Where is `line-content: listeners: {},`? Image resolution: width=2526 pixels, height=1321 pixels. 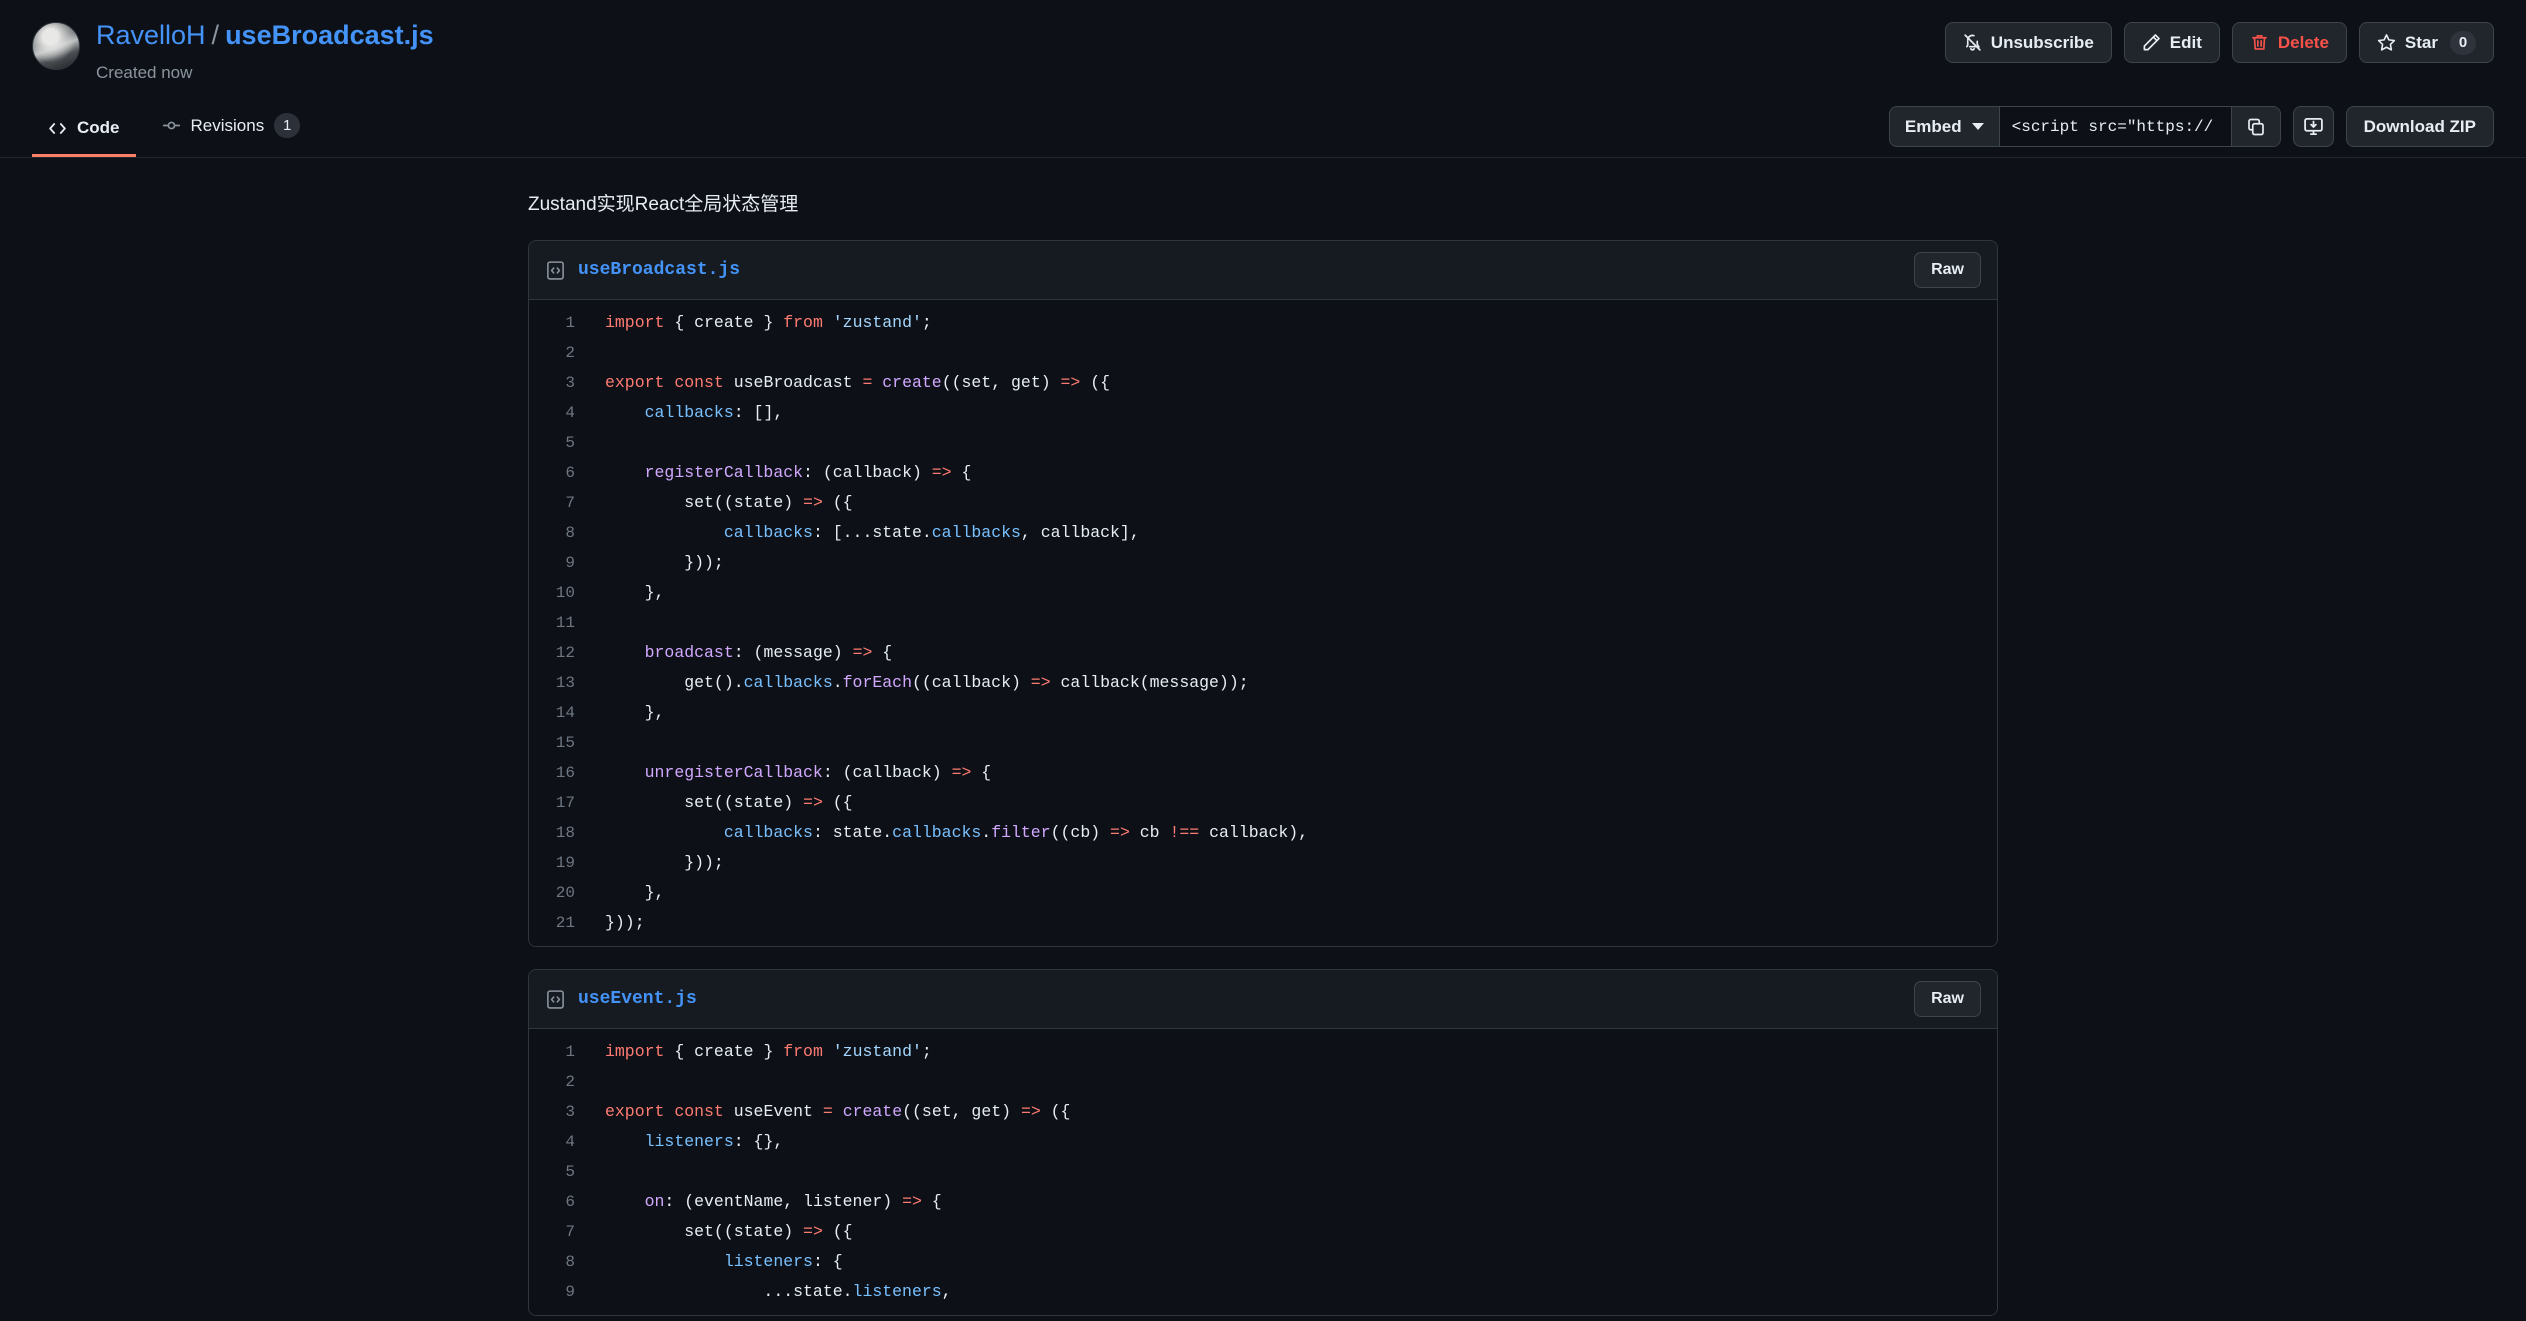
line-content: listeners: {}, is located at coordinates (1294, 1142).